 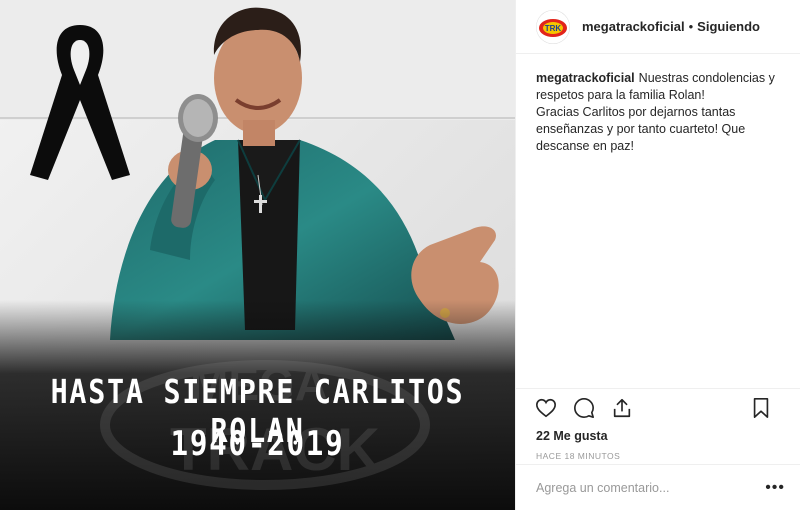 I want to click on avatar: TRK, so click(x=553, y=26).